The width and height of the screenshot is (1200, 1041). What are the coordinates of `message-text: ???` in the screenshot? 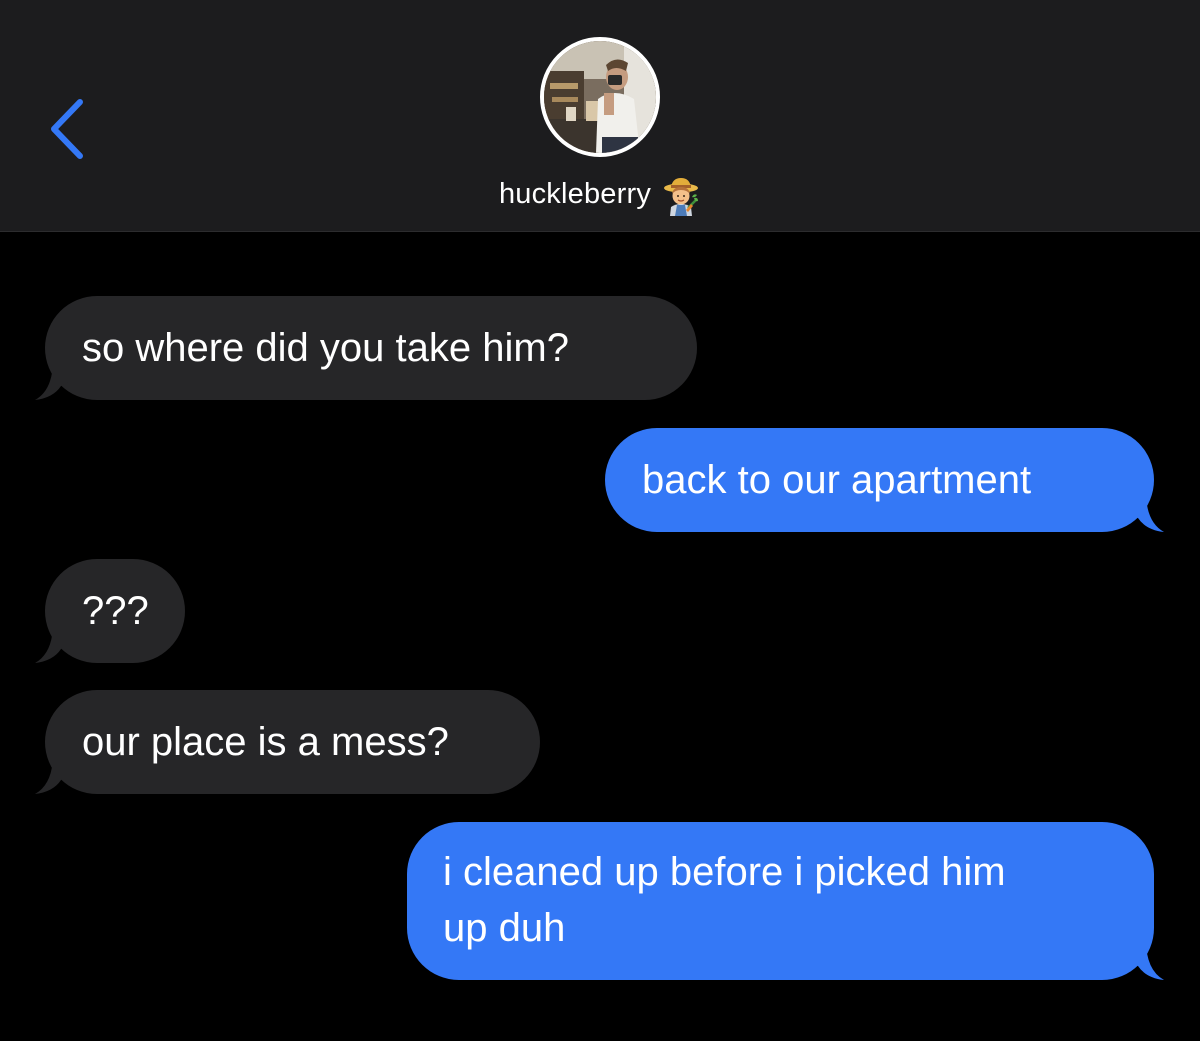 It's located at (115, 611).